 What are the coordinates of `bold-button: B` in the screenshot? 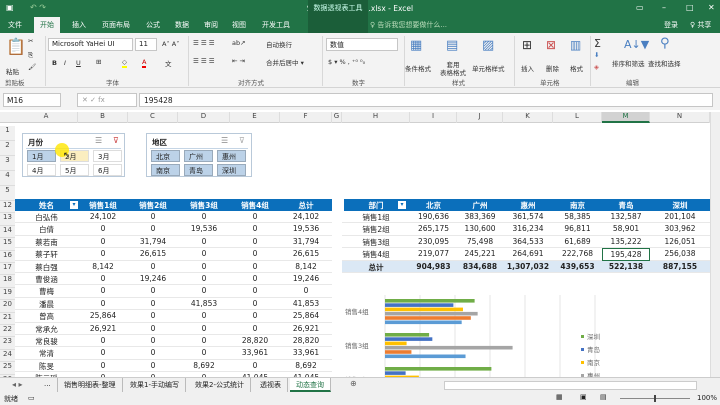 It's located at (54, 63).